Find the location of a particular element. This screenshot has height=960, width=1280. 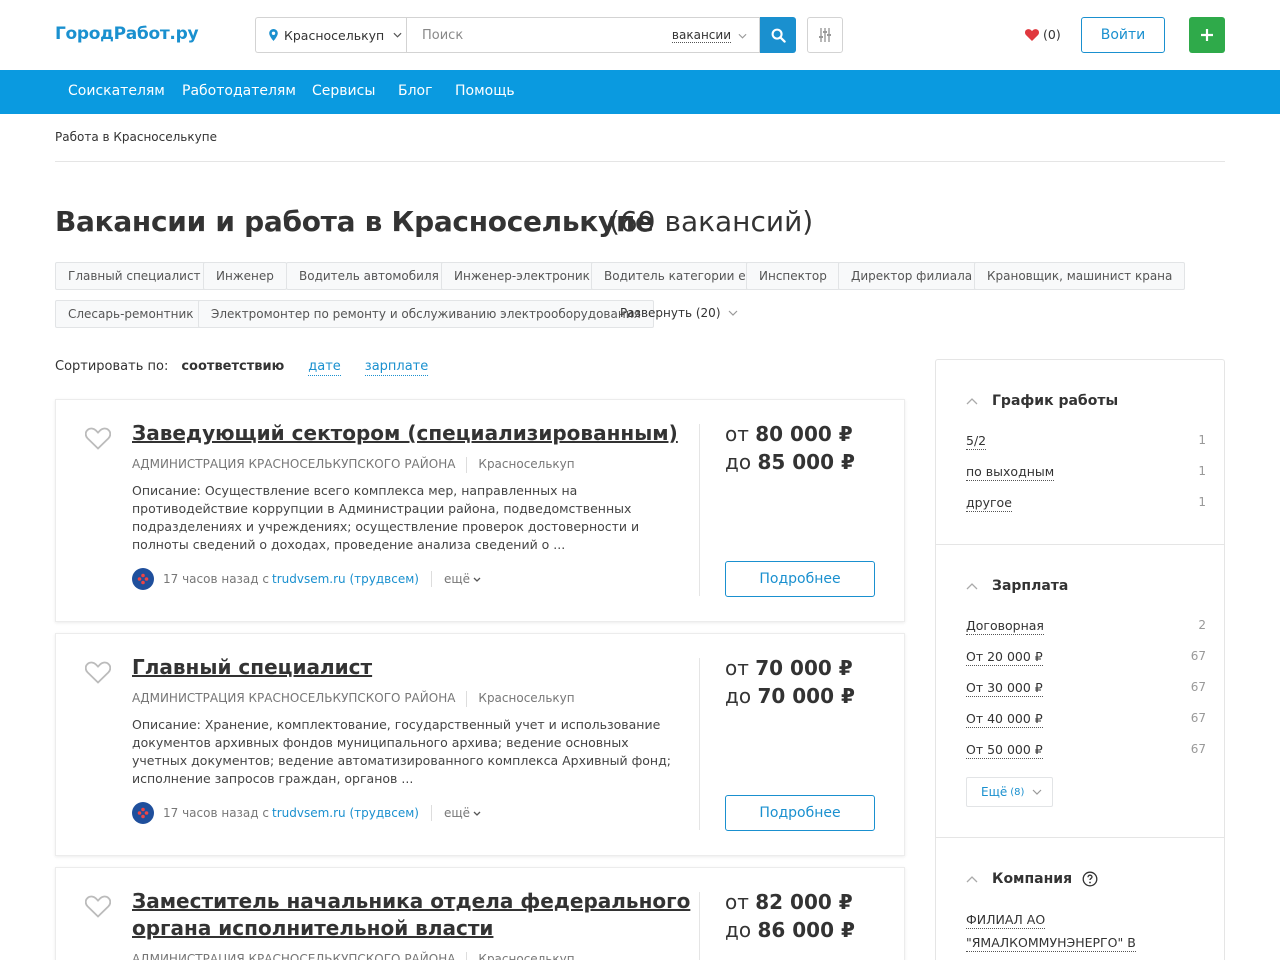

page-title: Вакансии и работа в Красноселькупе is located at coordinates (354, 221).